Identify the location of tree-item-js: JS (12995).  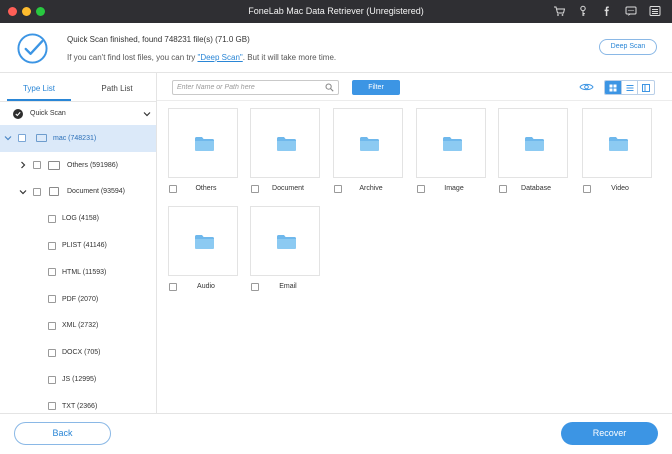
(78, 379).